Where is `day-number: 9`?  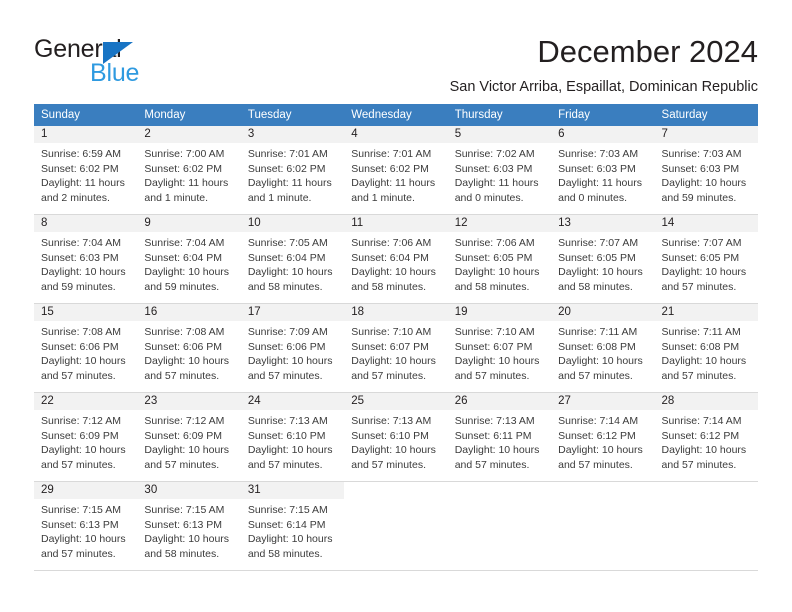
day-number: 9 is located at coordinates (189, 223).